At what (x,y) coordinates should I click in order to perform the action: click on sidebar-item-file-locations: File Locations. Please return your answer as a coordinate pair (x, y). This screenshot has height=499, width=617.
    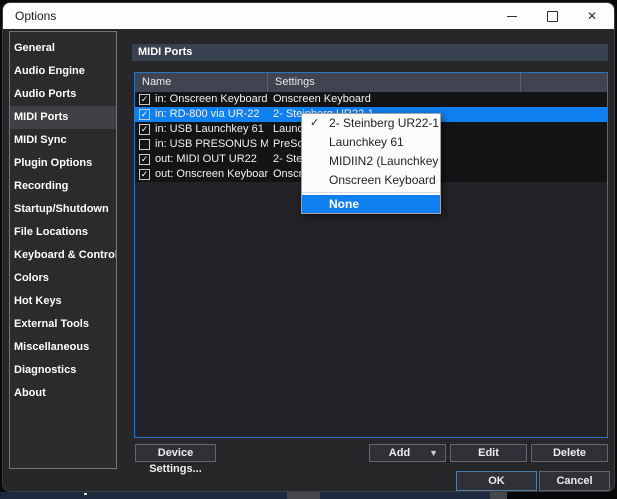
    Looking at the image, I should click on (63, 232).